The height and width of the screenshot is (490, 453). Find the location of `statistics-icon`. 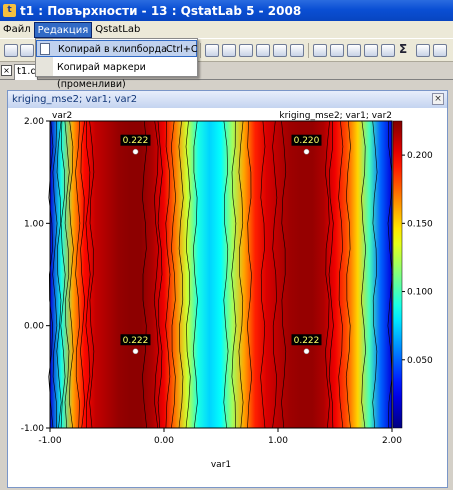

statistics-icon is located at coordinates (423, 50).